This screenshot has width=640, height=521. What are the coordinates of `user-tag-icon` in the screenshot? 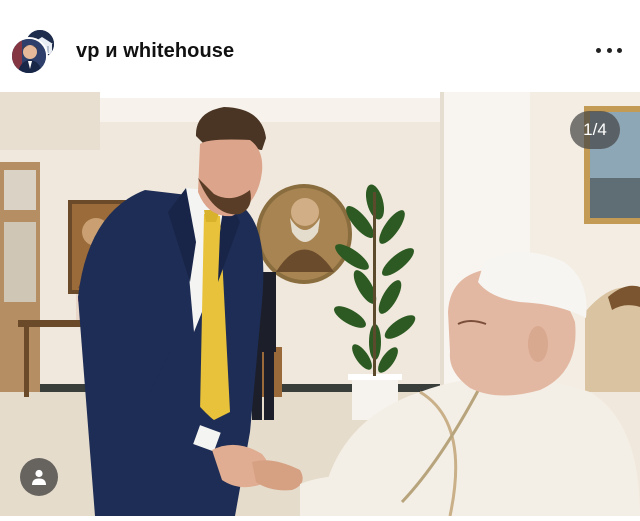 It's located at (39, 477).